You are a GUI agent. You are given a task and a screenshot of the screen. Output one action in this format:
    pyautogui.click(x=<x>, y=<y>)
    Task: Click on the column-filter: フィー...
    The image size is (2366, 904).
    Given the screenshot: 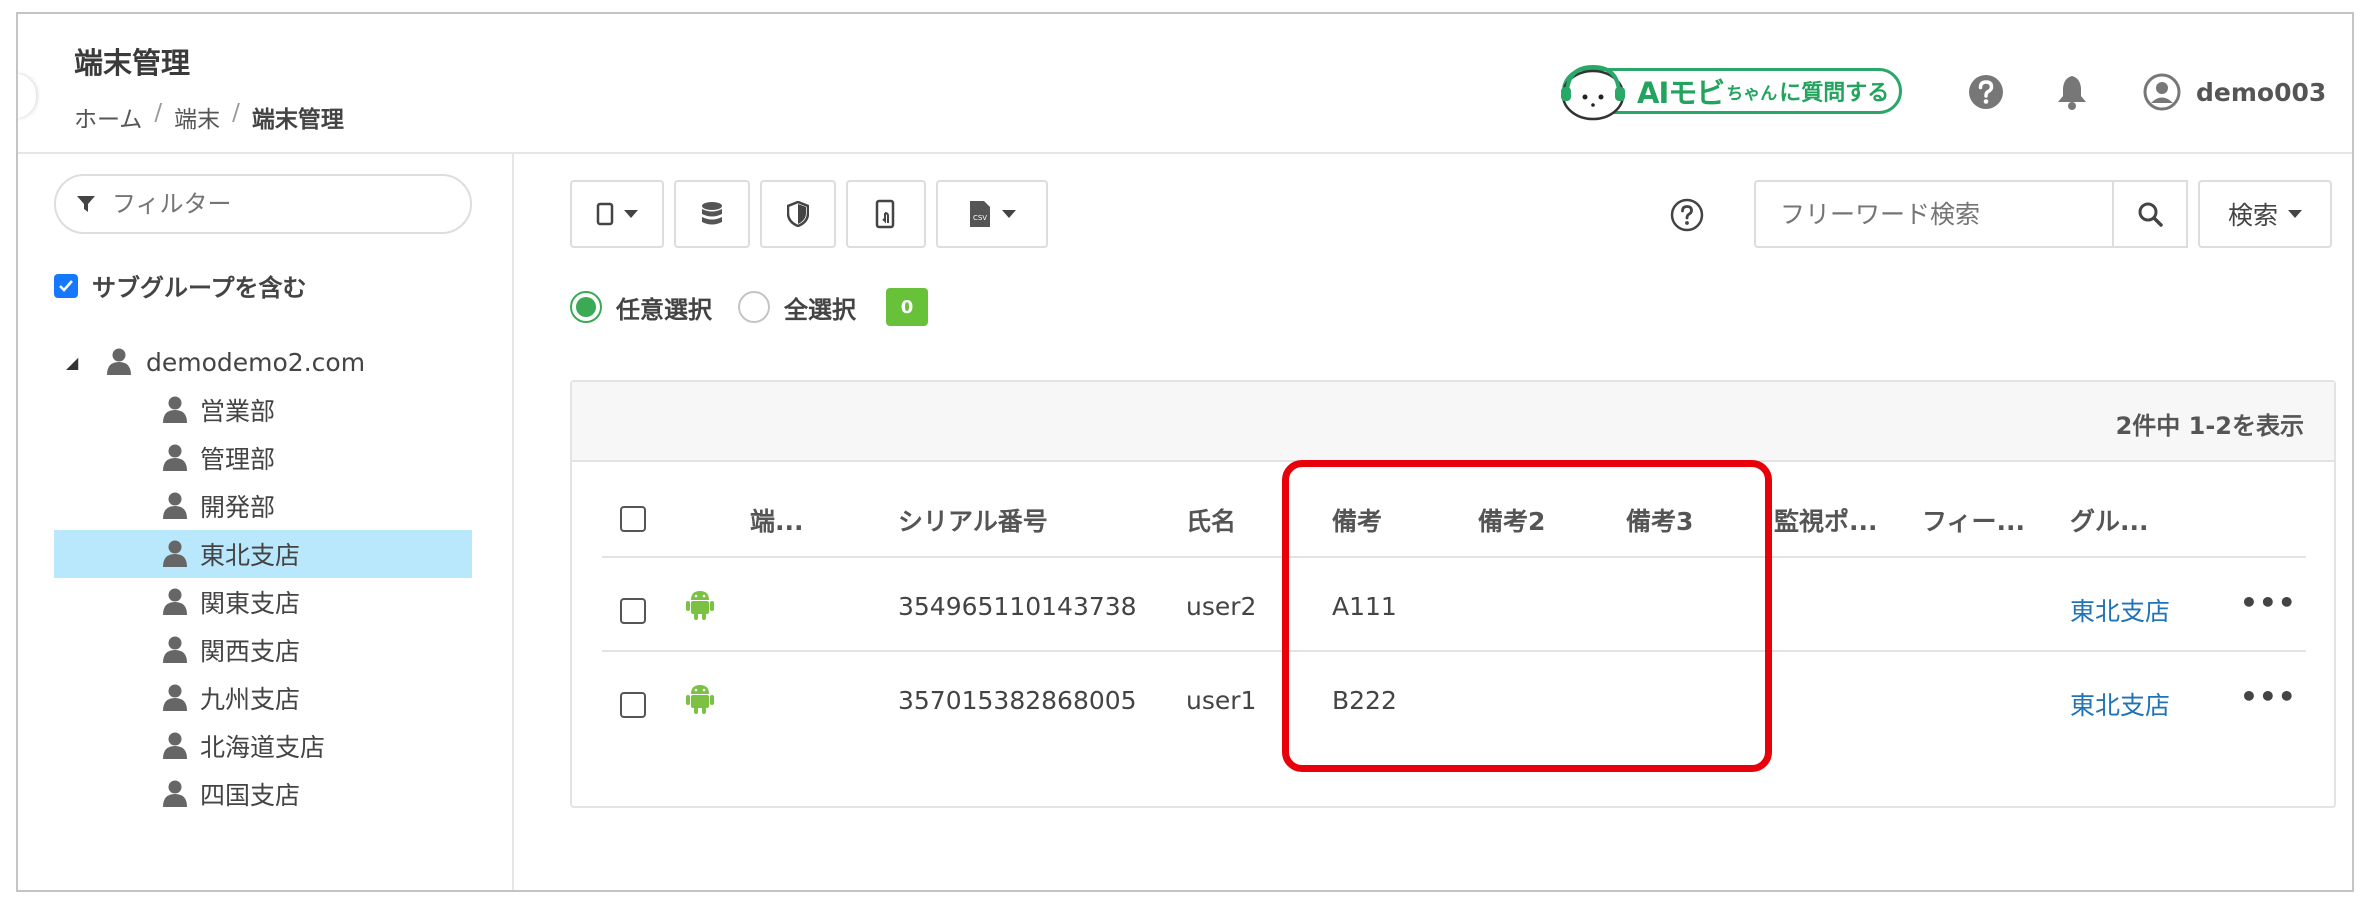 What is the action you would take?
    pyautogui.click(x=1973, y=520)
    